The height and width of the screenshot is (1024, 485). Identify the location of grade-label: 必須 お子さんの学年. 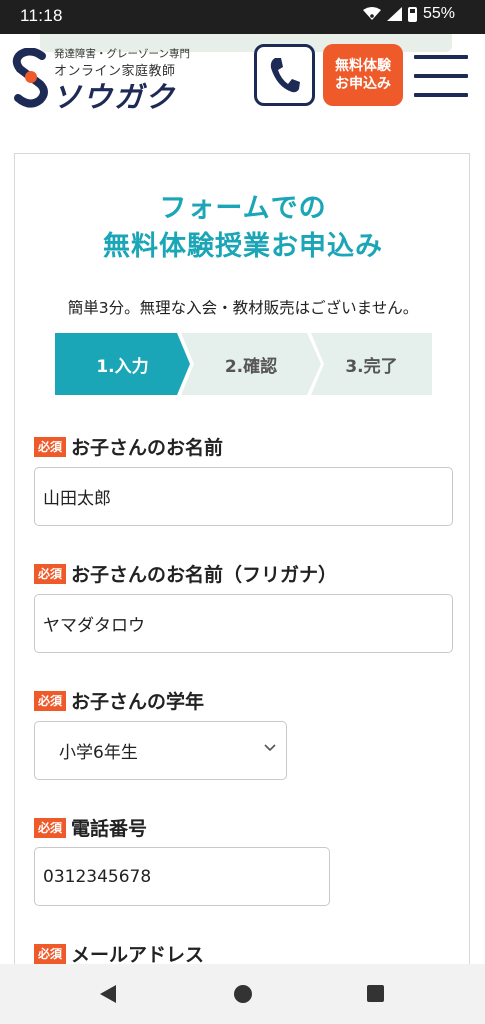
(119, 700).